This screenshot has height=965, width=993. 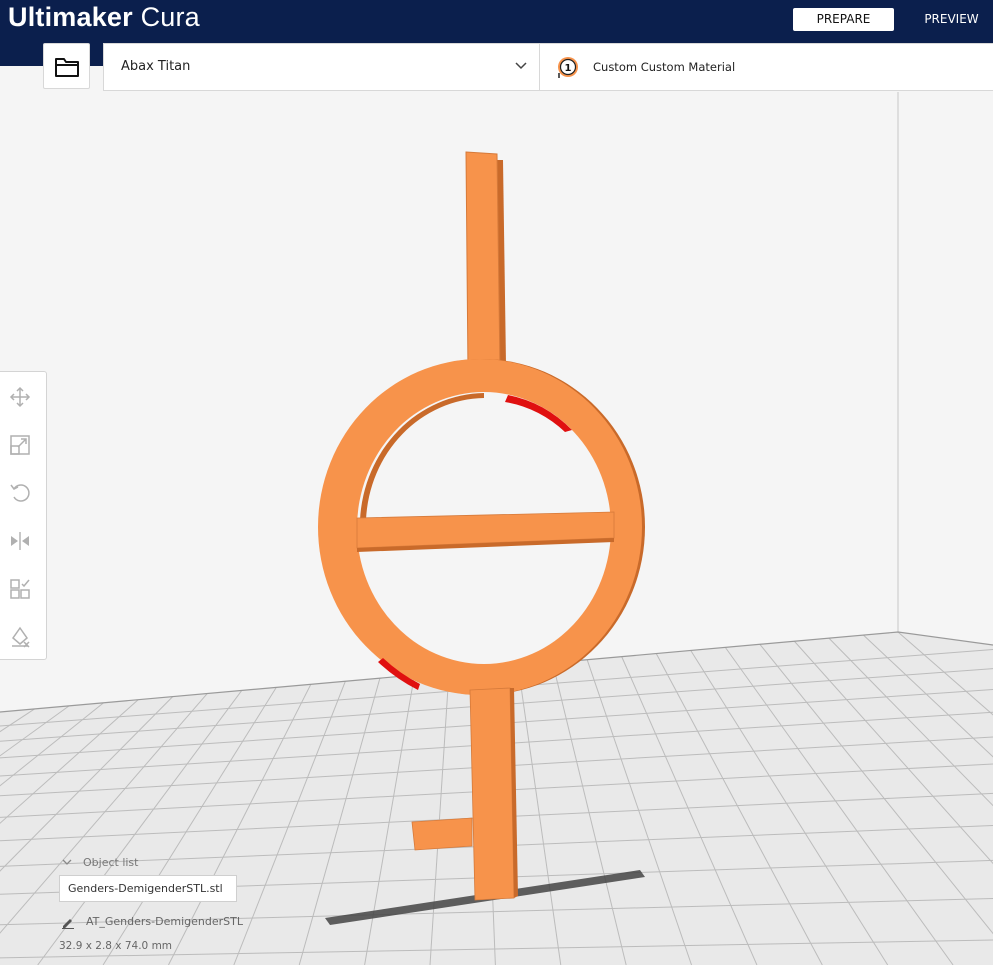 What do you see at coordinates (164, 921) in the screenshot?
I see `object-name: AT_Genders-DemigenderSTL` at bounding box center [164, 921].